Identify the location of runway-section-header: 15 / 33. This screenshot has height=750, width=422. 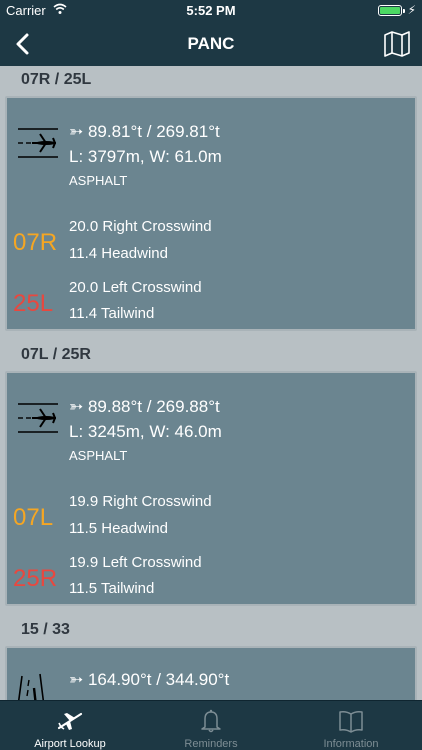
(211, 631).